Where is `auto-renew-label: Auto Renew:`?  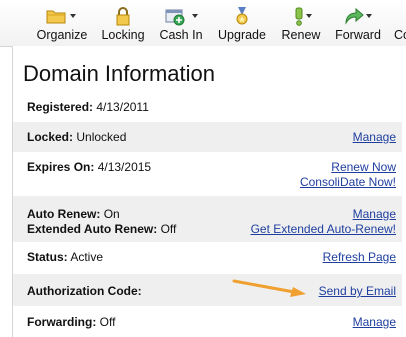
auto-renew-label: Auto Renew: is located at coordinates (64, 214).